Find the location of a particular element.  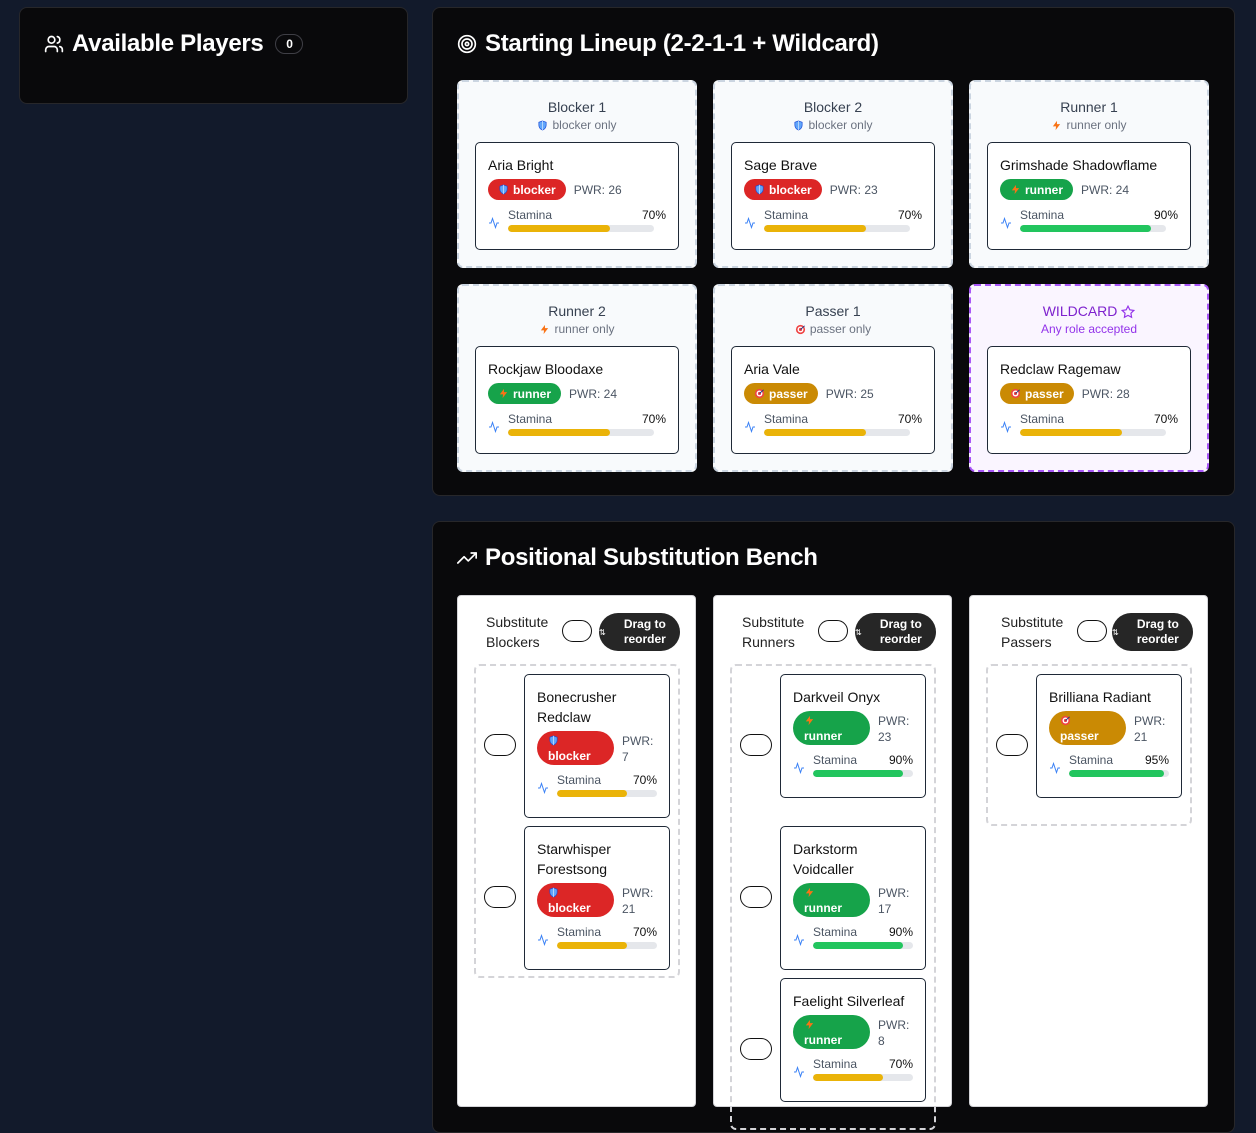

slot-header: Passer 1 passer only is located at coordinates (833, 312).